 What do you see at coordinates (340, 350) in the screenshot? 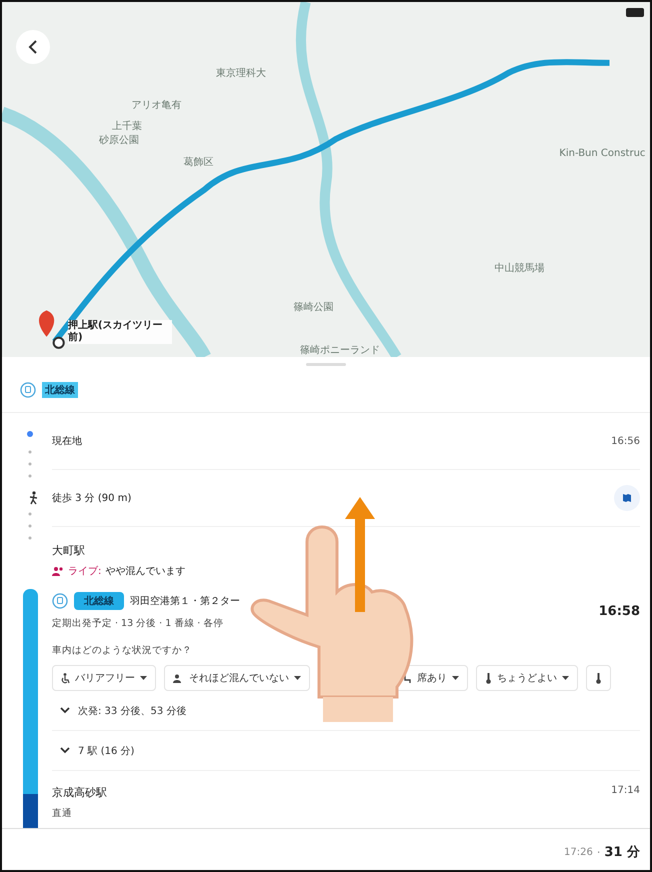
I see `map-label: 篠崎ポニーランド` at bounding box center [340, 350].